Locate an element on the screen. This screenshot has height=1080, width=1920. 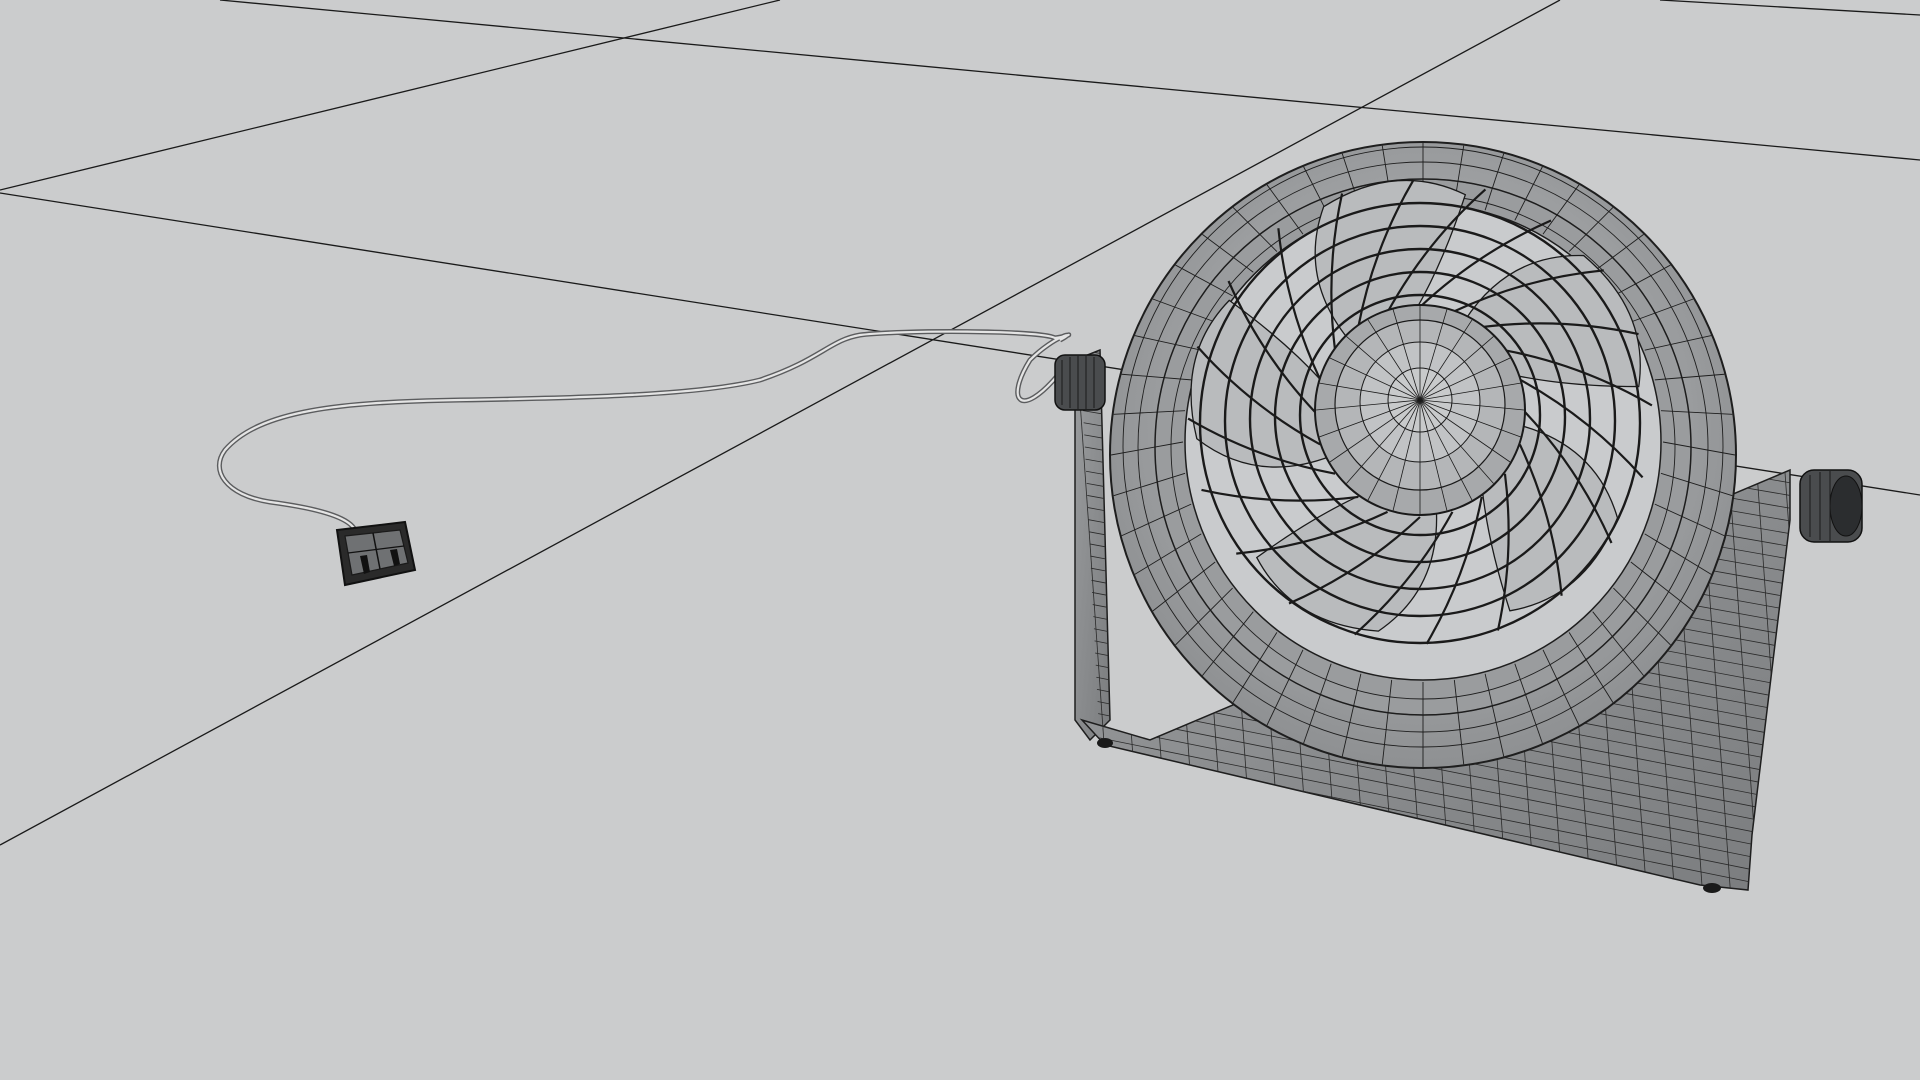
pivot-knob-right is located at coordinates (1831, 506).